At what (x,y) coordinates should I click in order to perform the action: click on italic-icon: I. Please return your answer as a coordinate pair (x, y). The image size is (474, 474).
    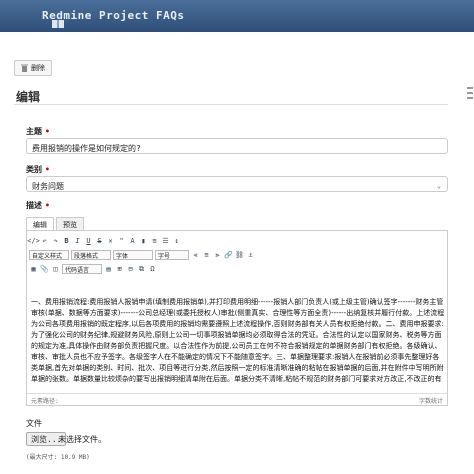
    Looking at the image, I should click on (77, 241).